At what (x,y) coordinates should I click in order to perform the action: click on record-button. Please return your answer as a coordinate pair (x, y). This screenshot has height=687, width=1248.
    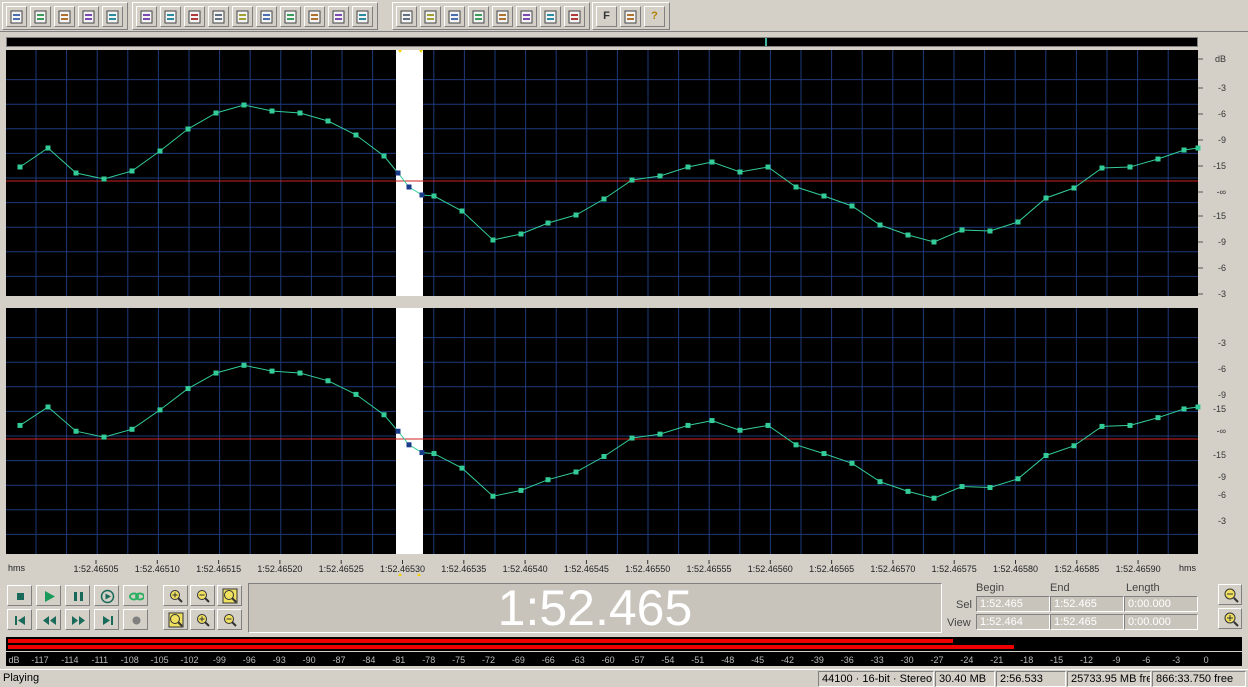
    Looking at the image, I should click on (135, 619).